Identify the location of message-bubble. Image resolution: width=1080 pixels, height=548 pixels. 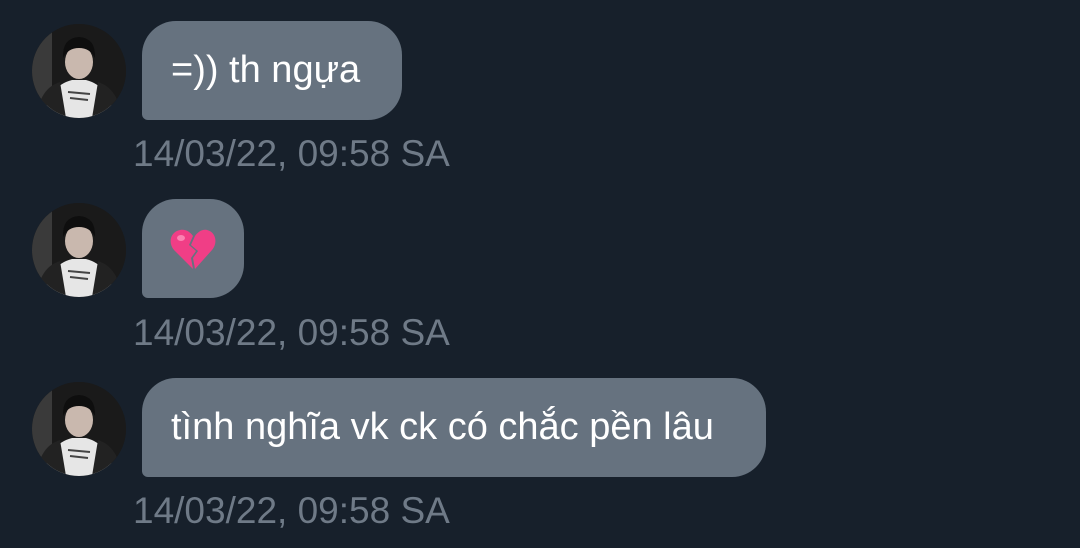
(193, 248).